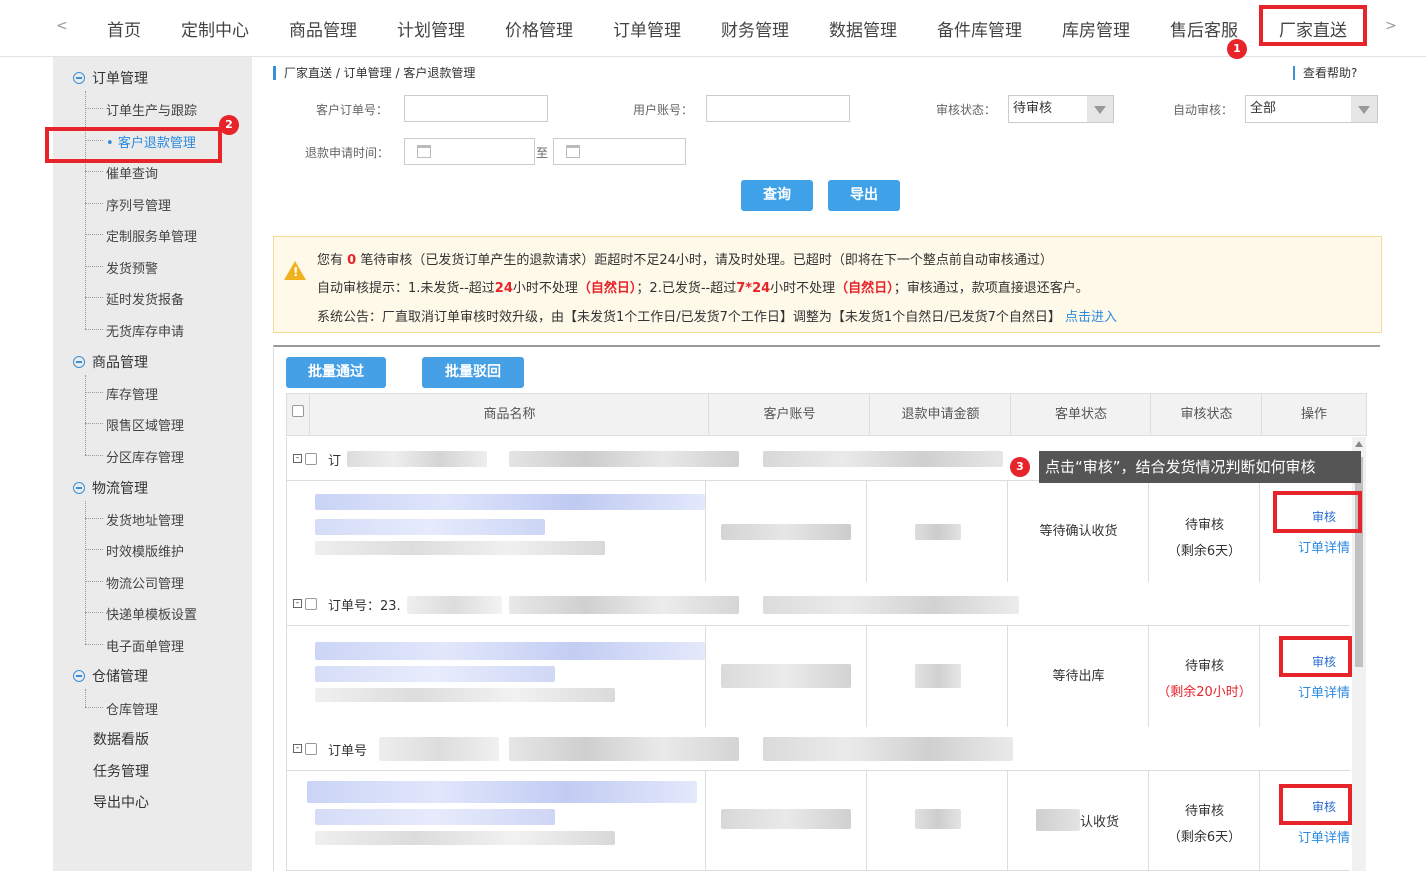 This screenshot has width=1426, height=871. Describe the element at coordinates (145, 645) in the screenshot. I see `sidebar-item-e-waybill: 电子面单管理` at that location.